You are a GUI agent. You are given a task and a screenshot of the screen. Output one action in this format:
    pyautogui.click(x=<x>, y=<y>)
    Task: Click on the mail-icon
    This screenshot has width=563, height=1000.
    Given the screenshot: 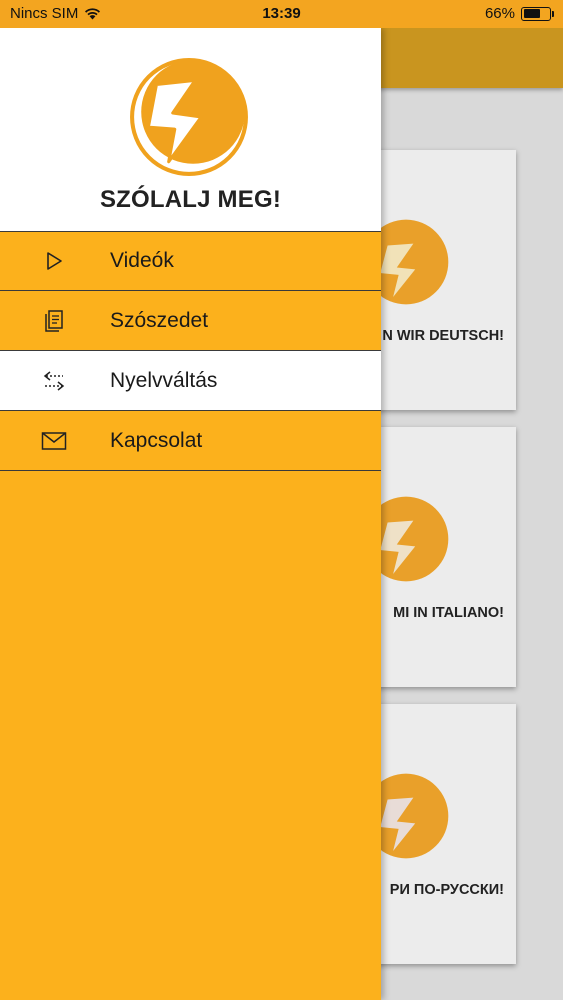 What is the action you would take?
    pyautogui.click(x=54, y=441)
    